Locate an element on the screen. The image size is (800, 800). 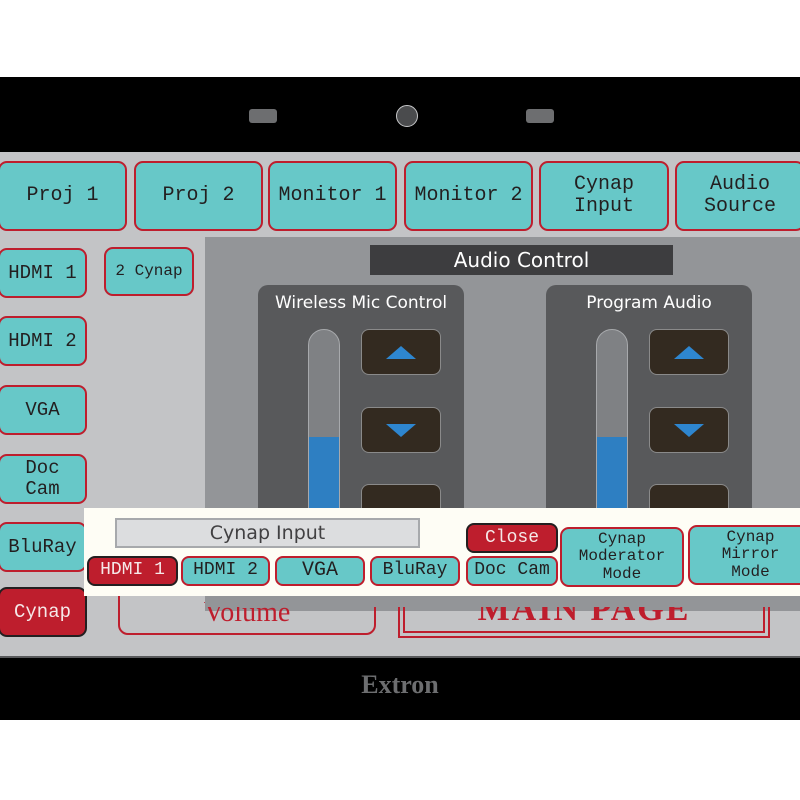
source-bluray-button: BluRay is located at coordinates (43, 547).